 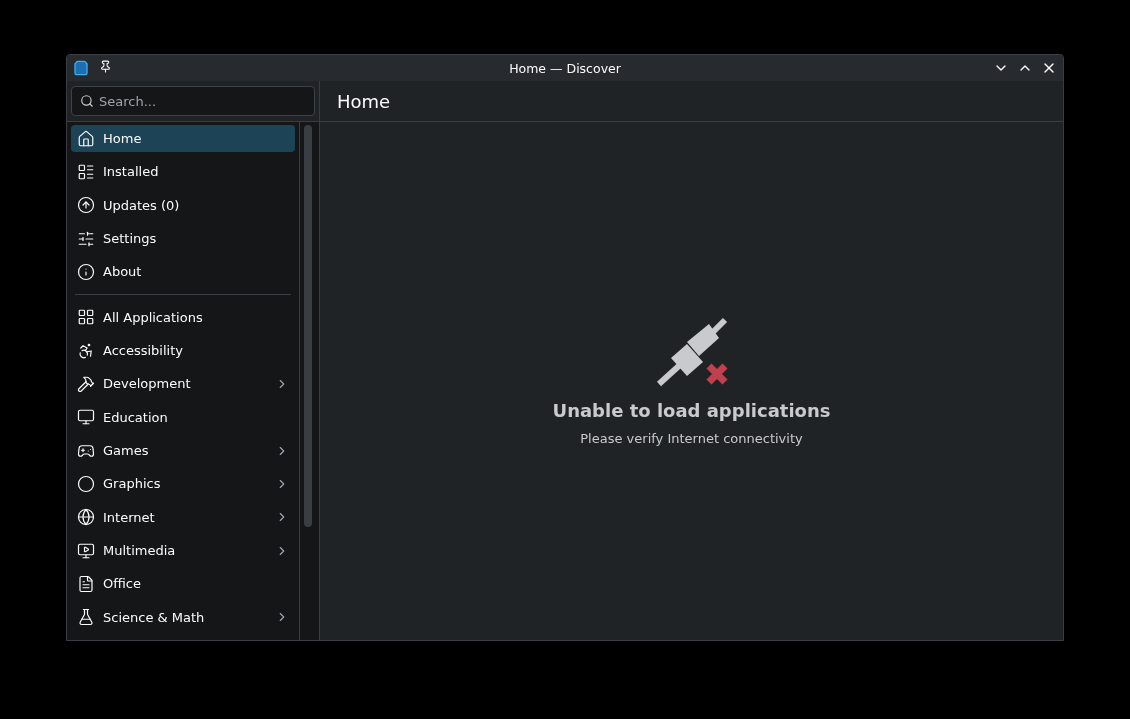 What do you see at coordinates (183, 550) in the screenshot?
I see `sidebar-item: Multimedia` at bounding box center [183, 550].